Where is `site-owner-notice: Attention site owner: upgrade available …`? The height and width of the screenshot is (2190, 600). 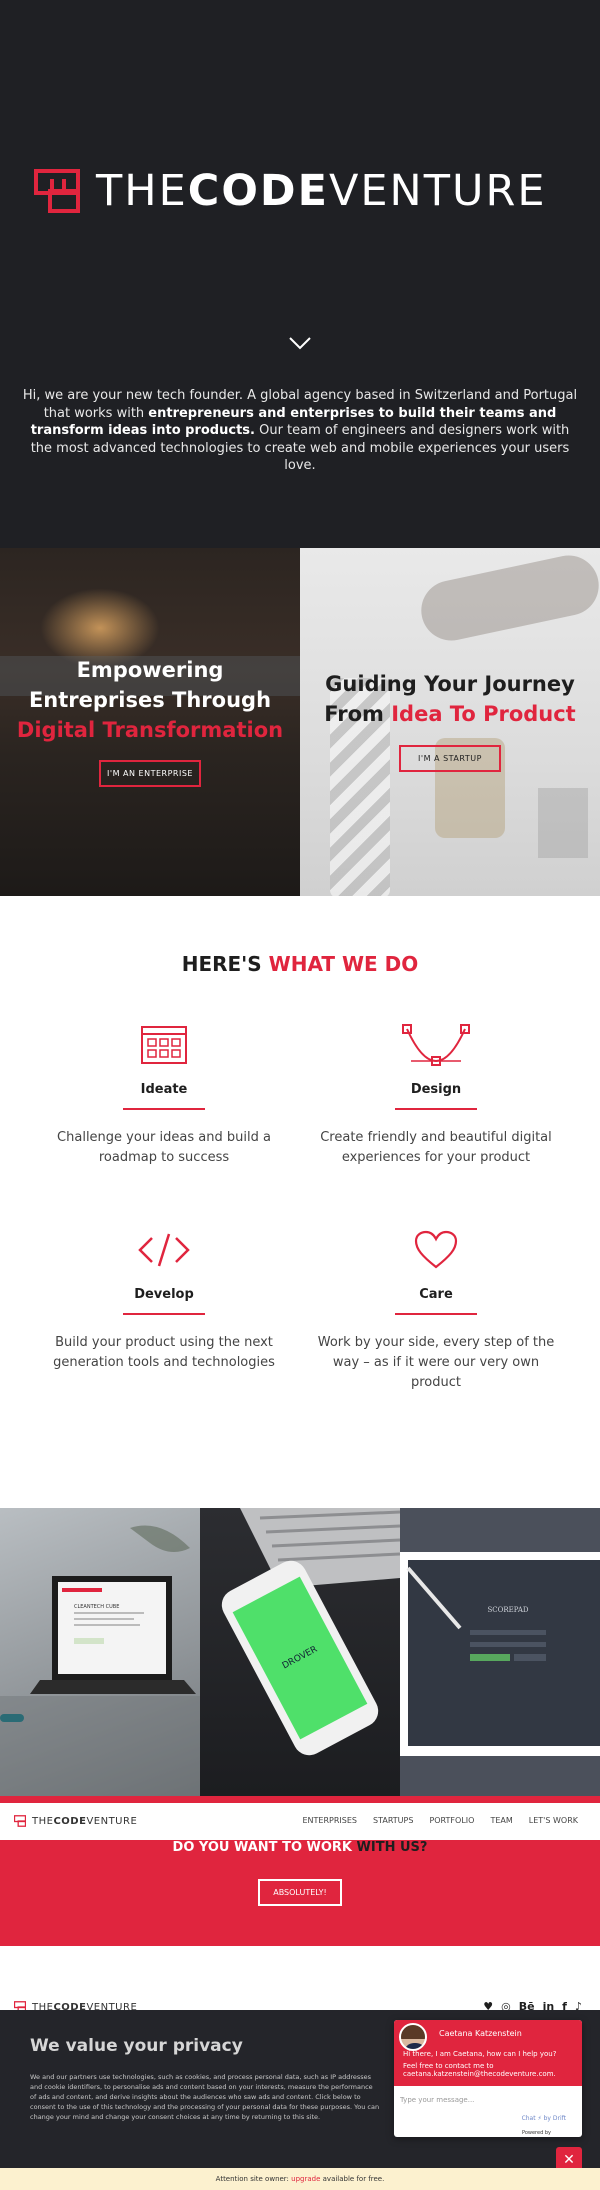 site-owner-notice: Attention site owner: upgrade available … is located at coordinates (300, 2179).